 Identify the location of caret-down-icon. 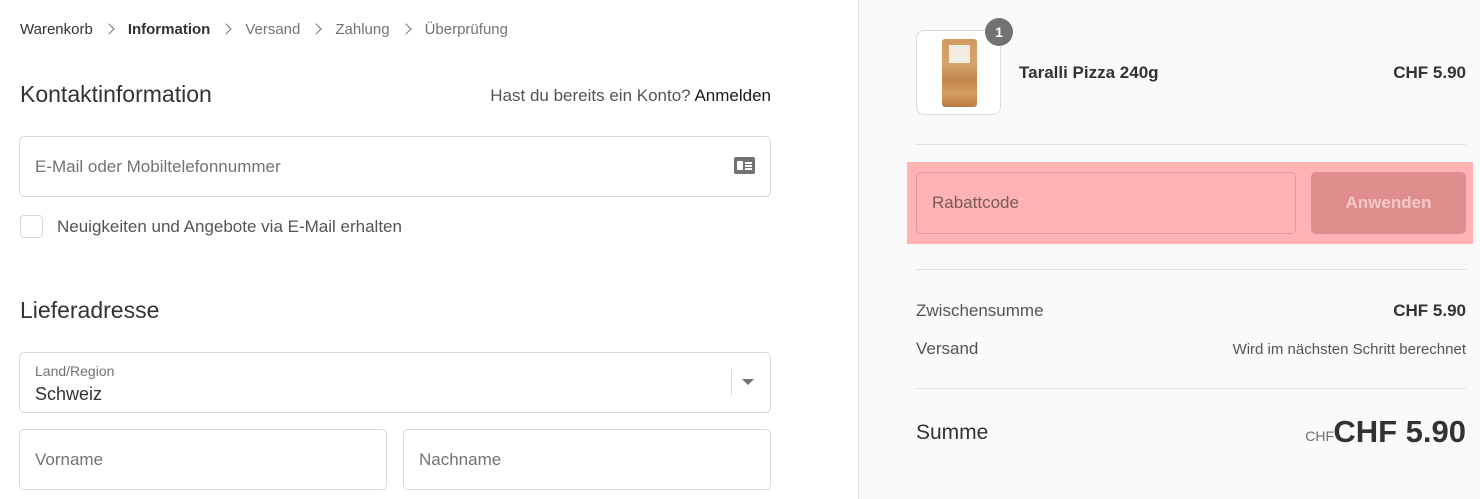
(748, 382).